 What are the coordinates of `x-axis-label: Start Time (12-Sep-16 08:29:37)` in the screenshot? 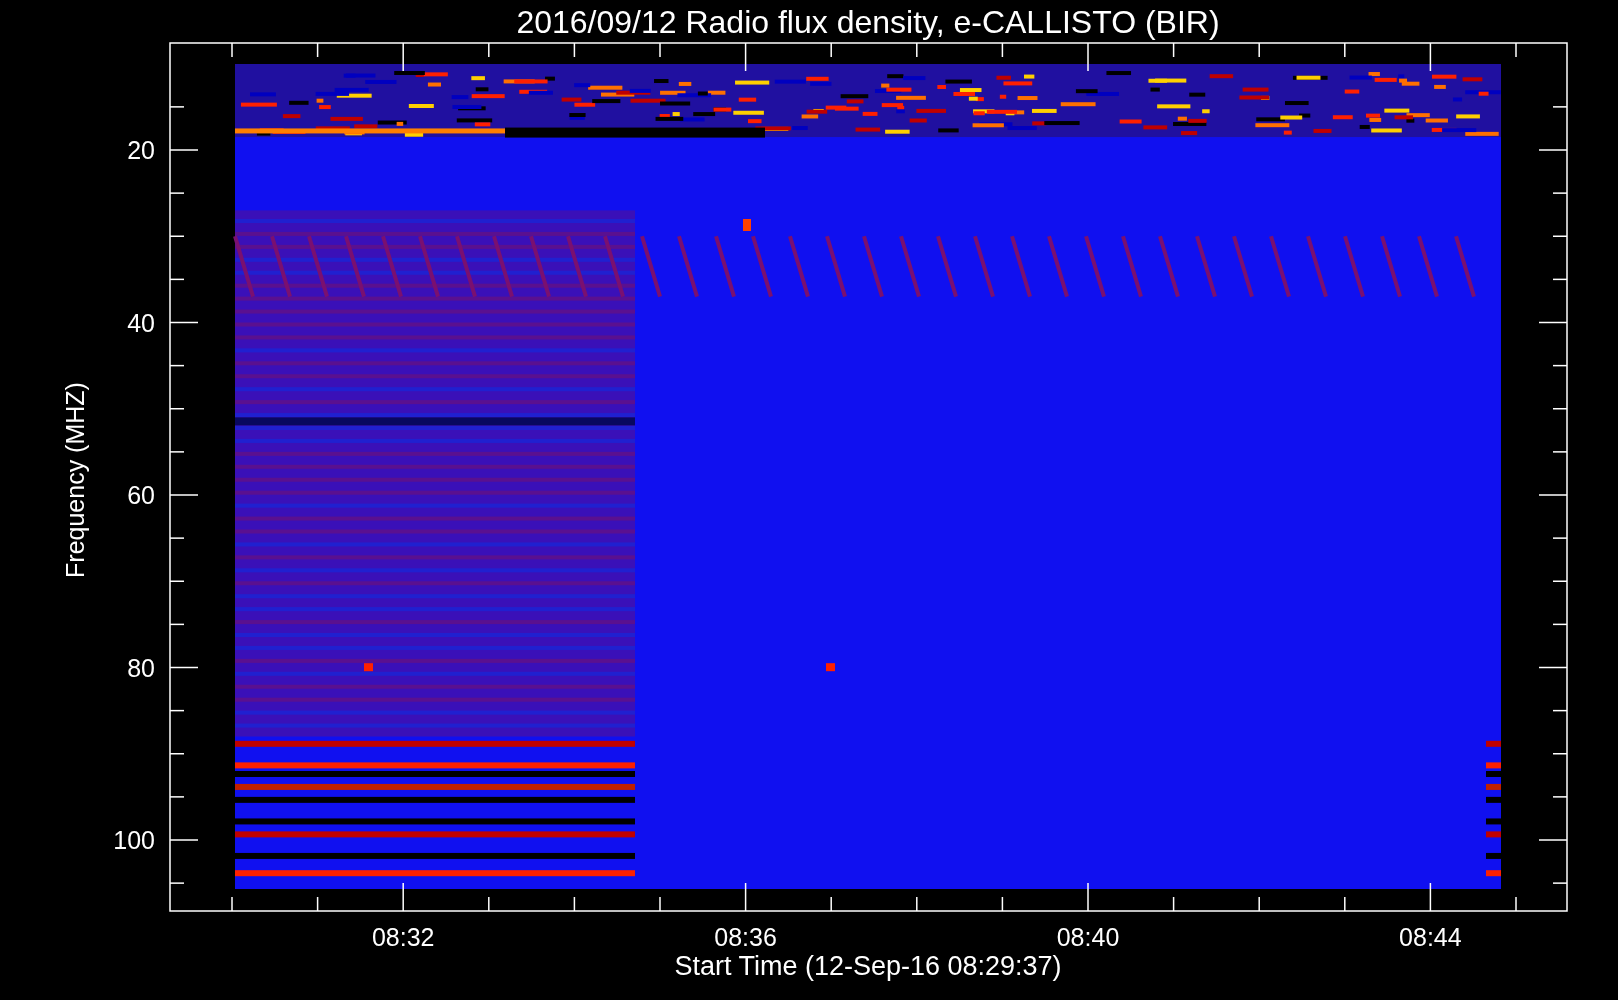 It's located at (868, 966).